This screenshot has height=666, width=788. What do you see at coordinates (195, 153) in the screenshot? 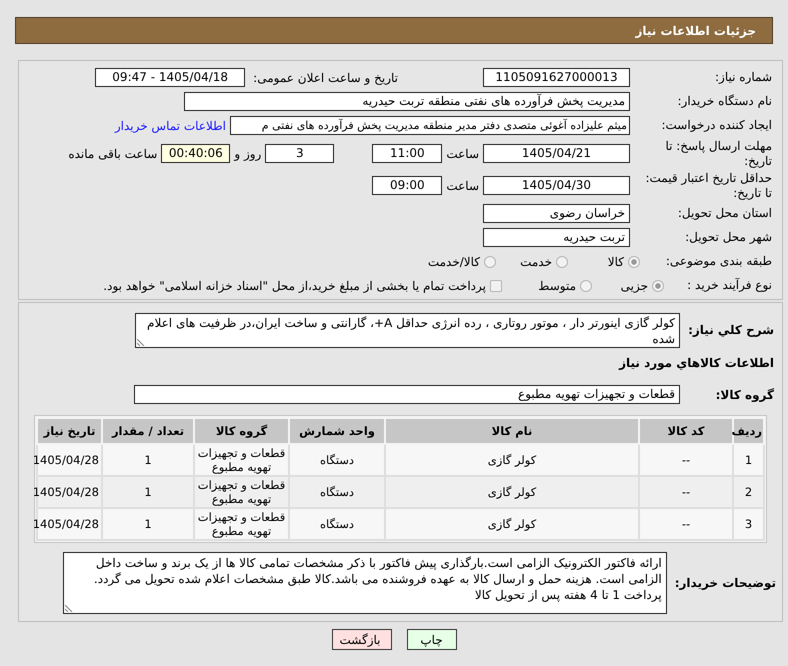
I see `remaining-time-field: 00:40:06` at bounding box center [195, 153].